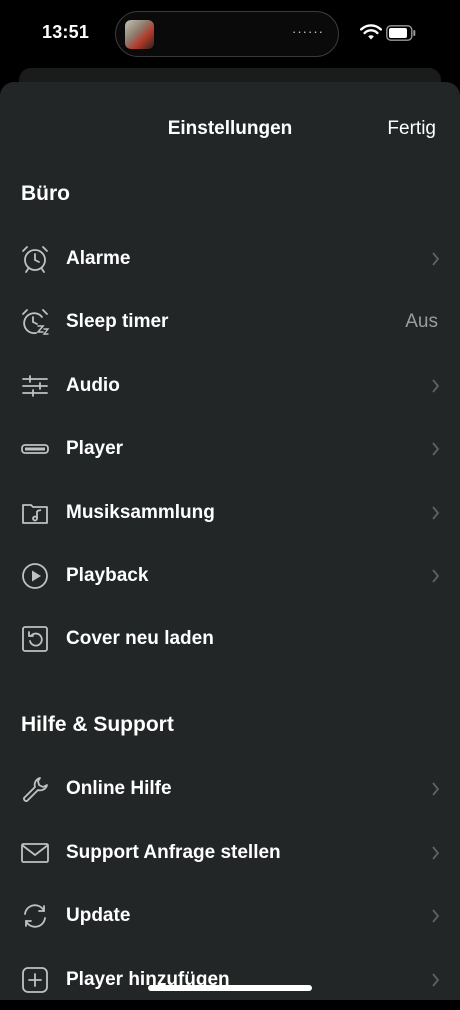 This screenshot has height=1010, width=460. Describe the element at coordinates (421, 321) in the screenshot. I see `sleep-timer-value: Aus` at that location.